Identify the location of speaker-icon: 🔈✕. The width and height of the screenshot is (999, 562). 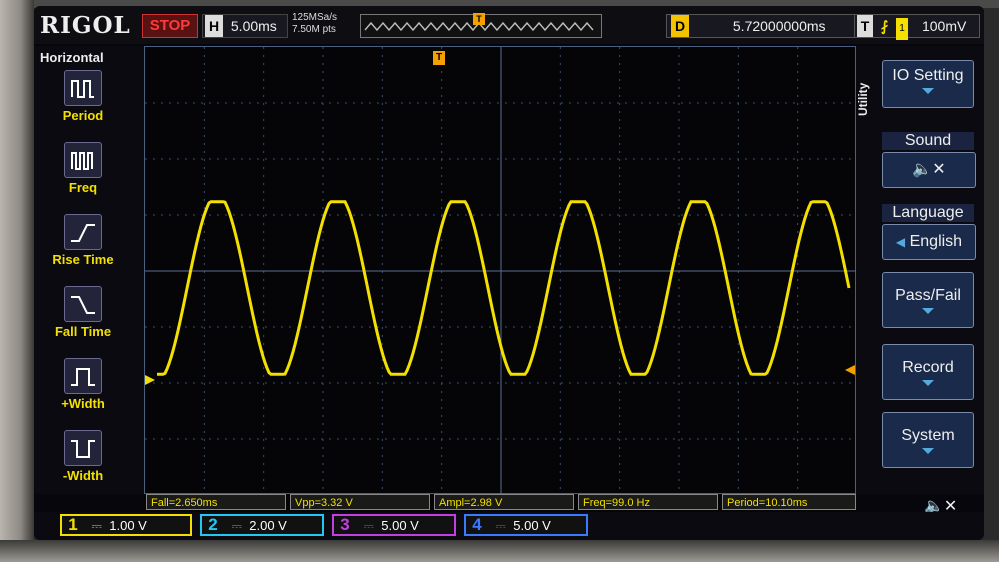
(929, 169).